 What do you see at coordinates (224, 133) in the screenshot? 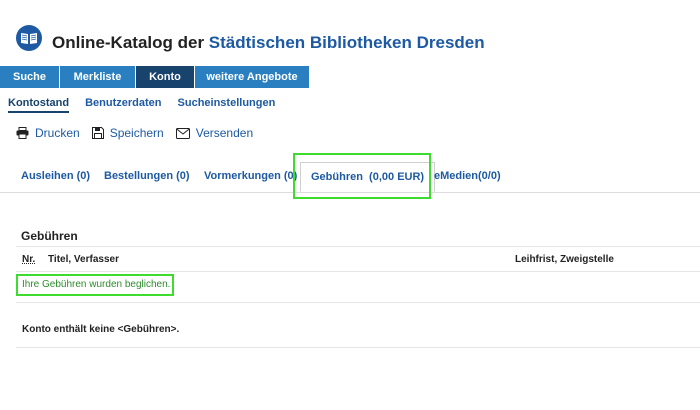
I see `send-label: Versenden` at bounding box center [224, 133].